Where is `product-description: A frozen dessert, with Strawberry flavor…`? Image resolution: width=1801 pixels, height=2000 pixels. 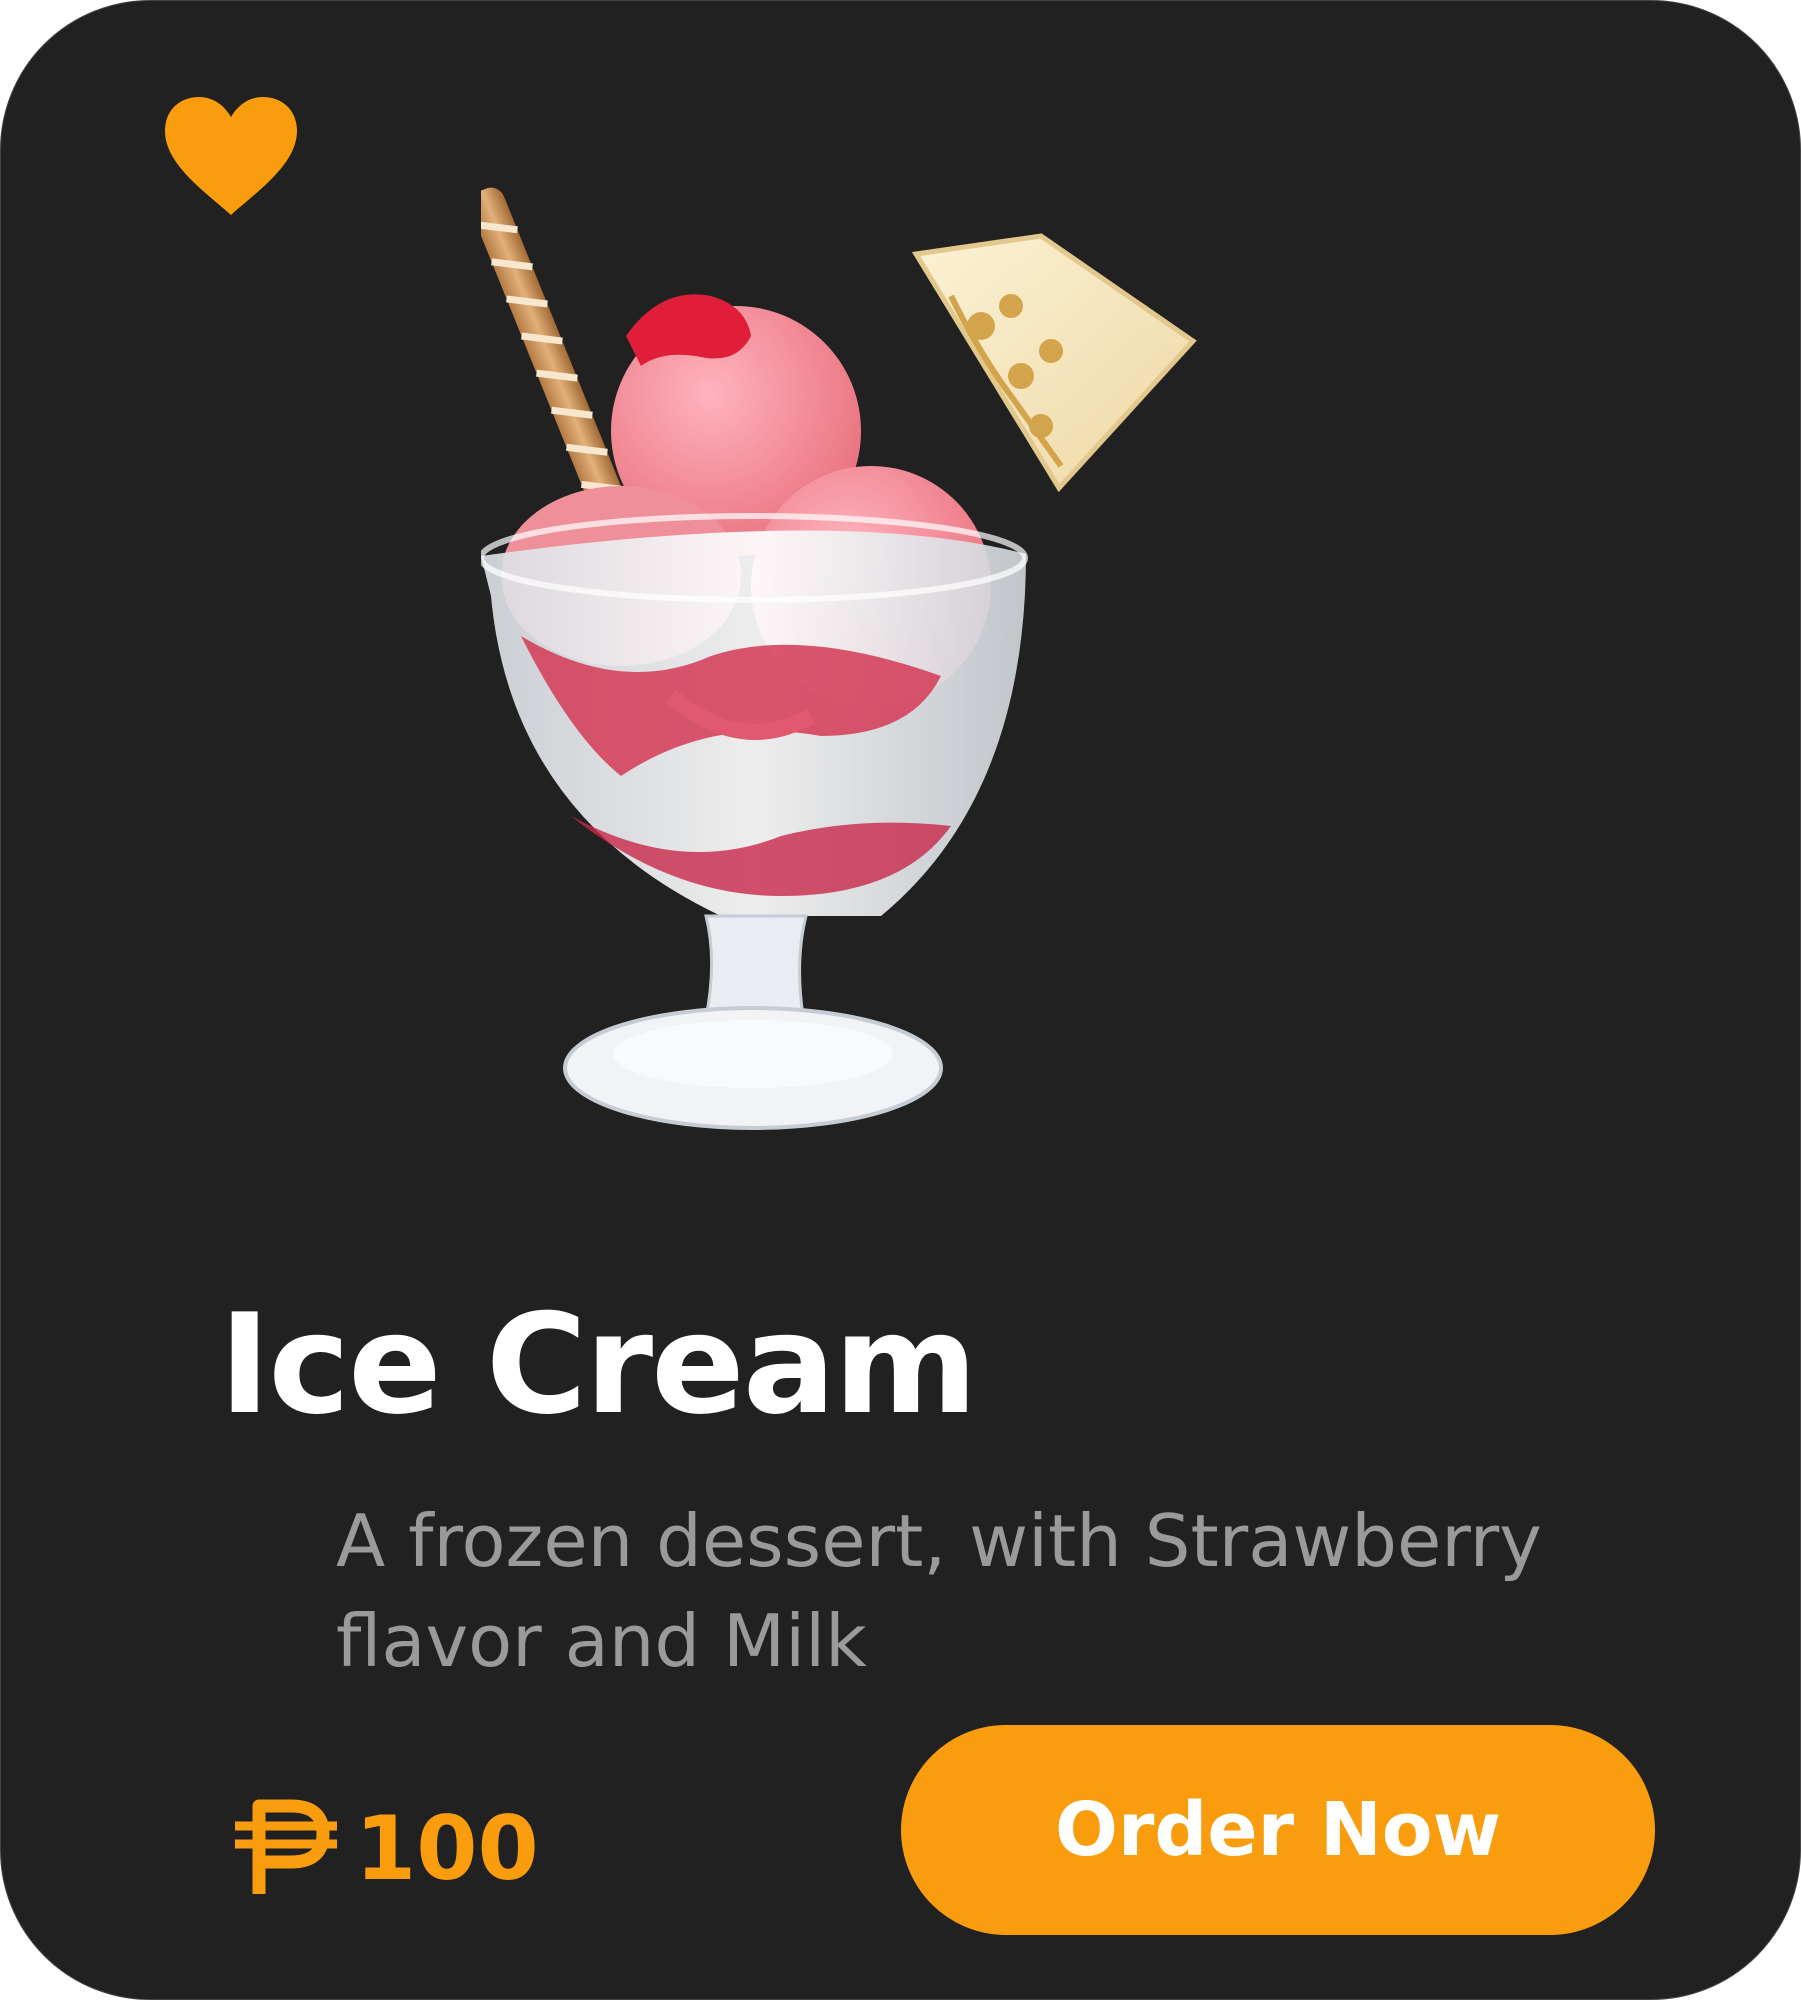
product-description: A frozen dessert, with Strawberry flavor… is located at coordinates (939, 1591).